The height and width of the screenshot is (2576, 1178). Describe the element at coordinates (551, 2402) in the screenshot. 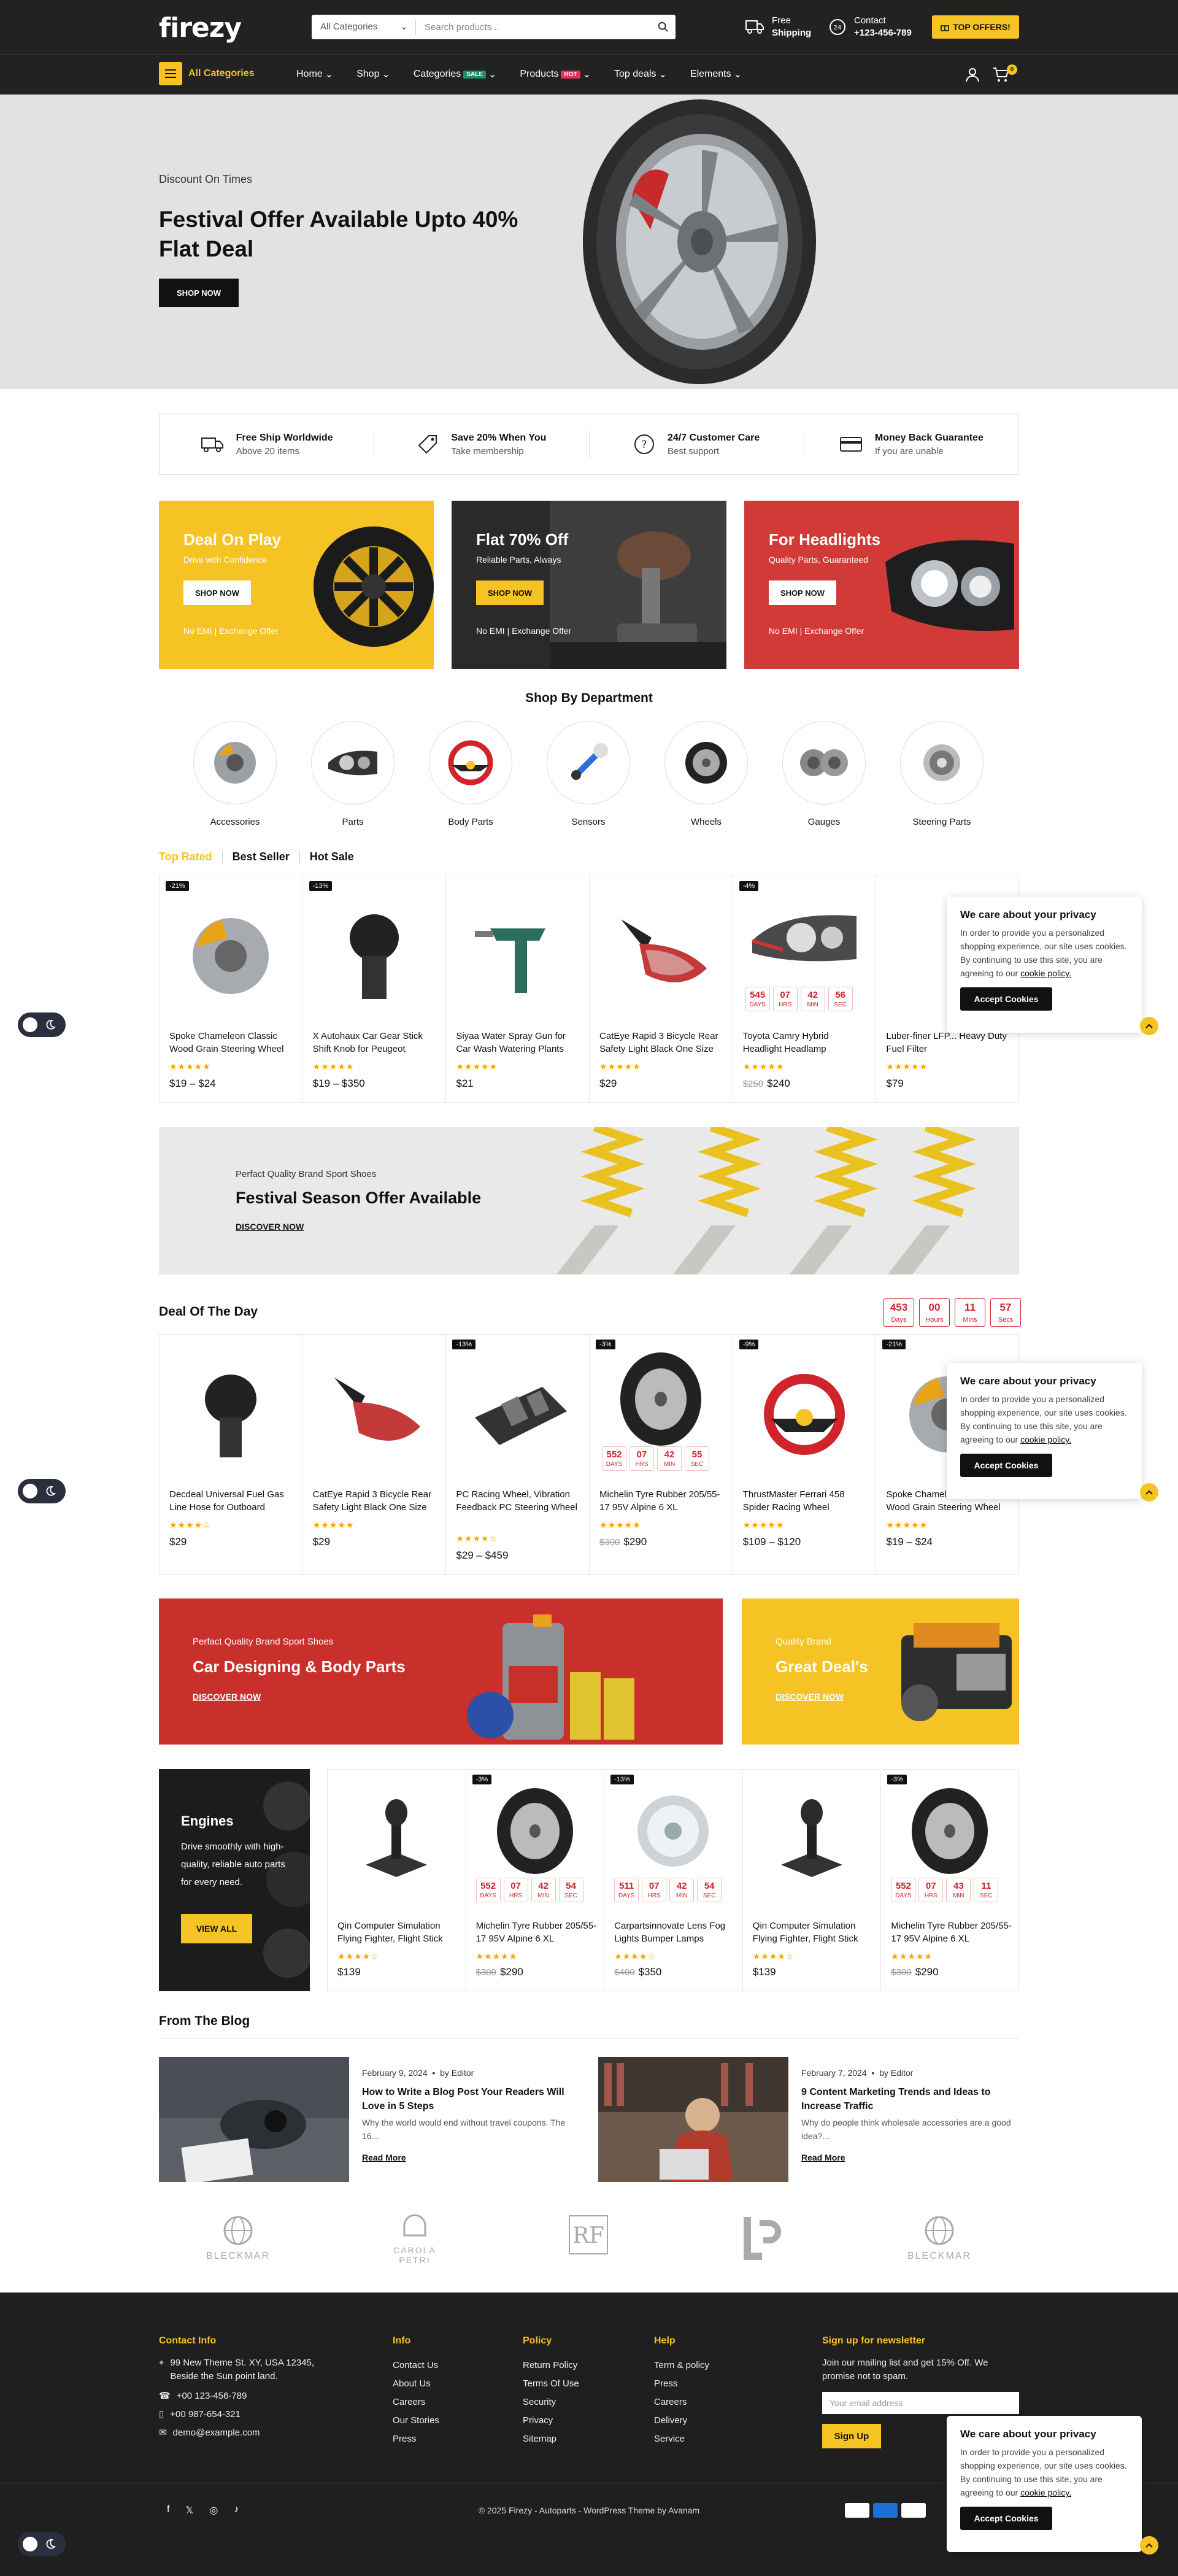

I see `footer-link: Security` at that location.